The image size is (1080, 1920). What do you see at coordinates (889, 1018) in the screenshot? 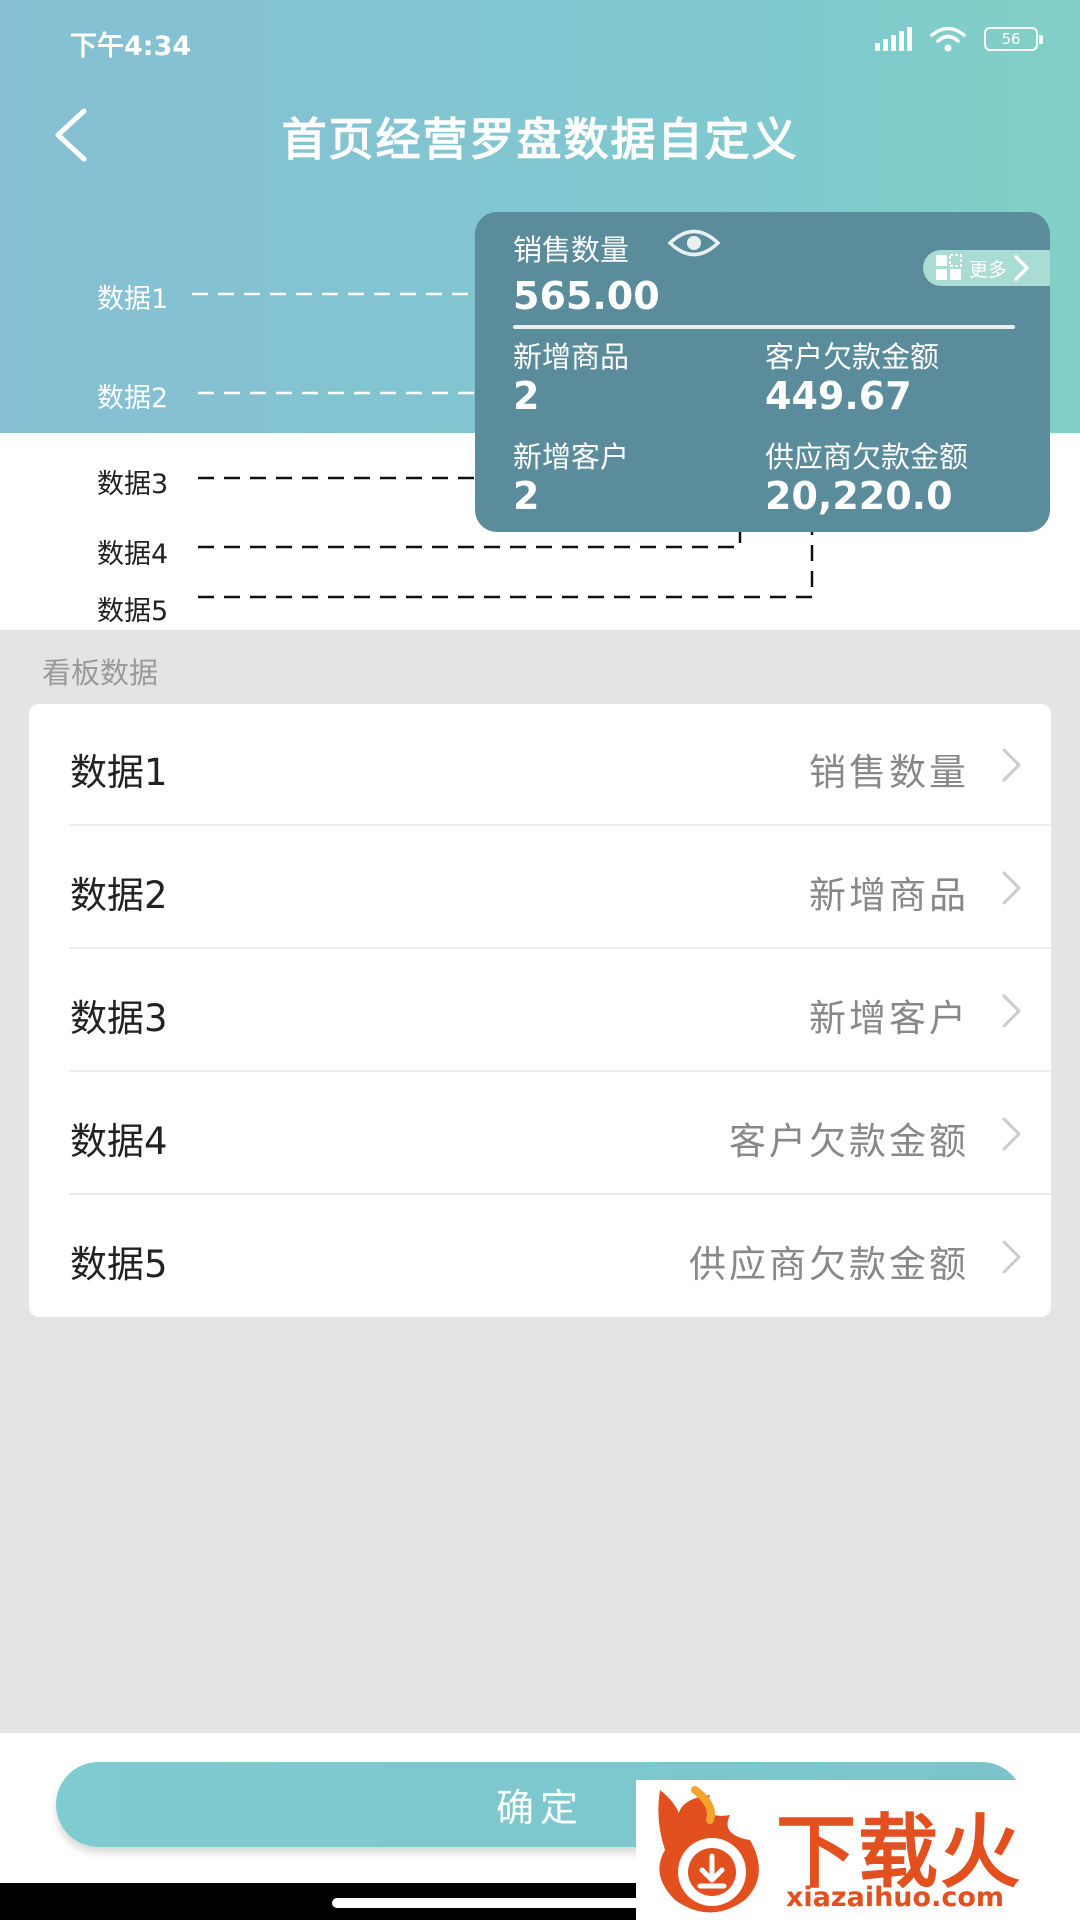
I see `row-value: 新增客户` at bounding box center [889, 1018].